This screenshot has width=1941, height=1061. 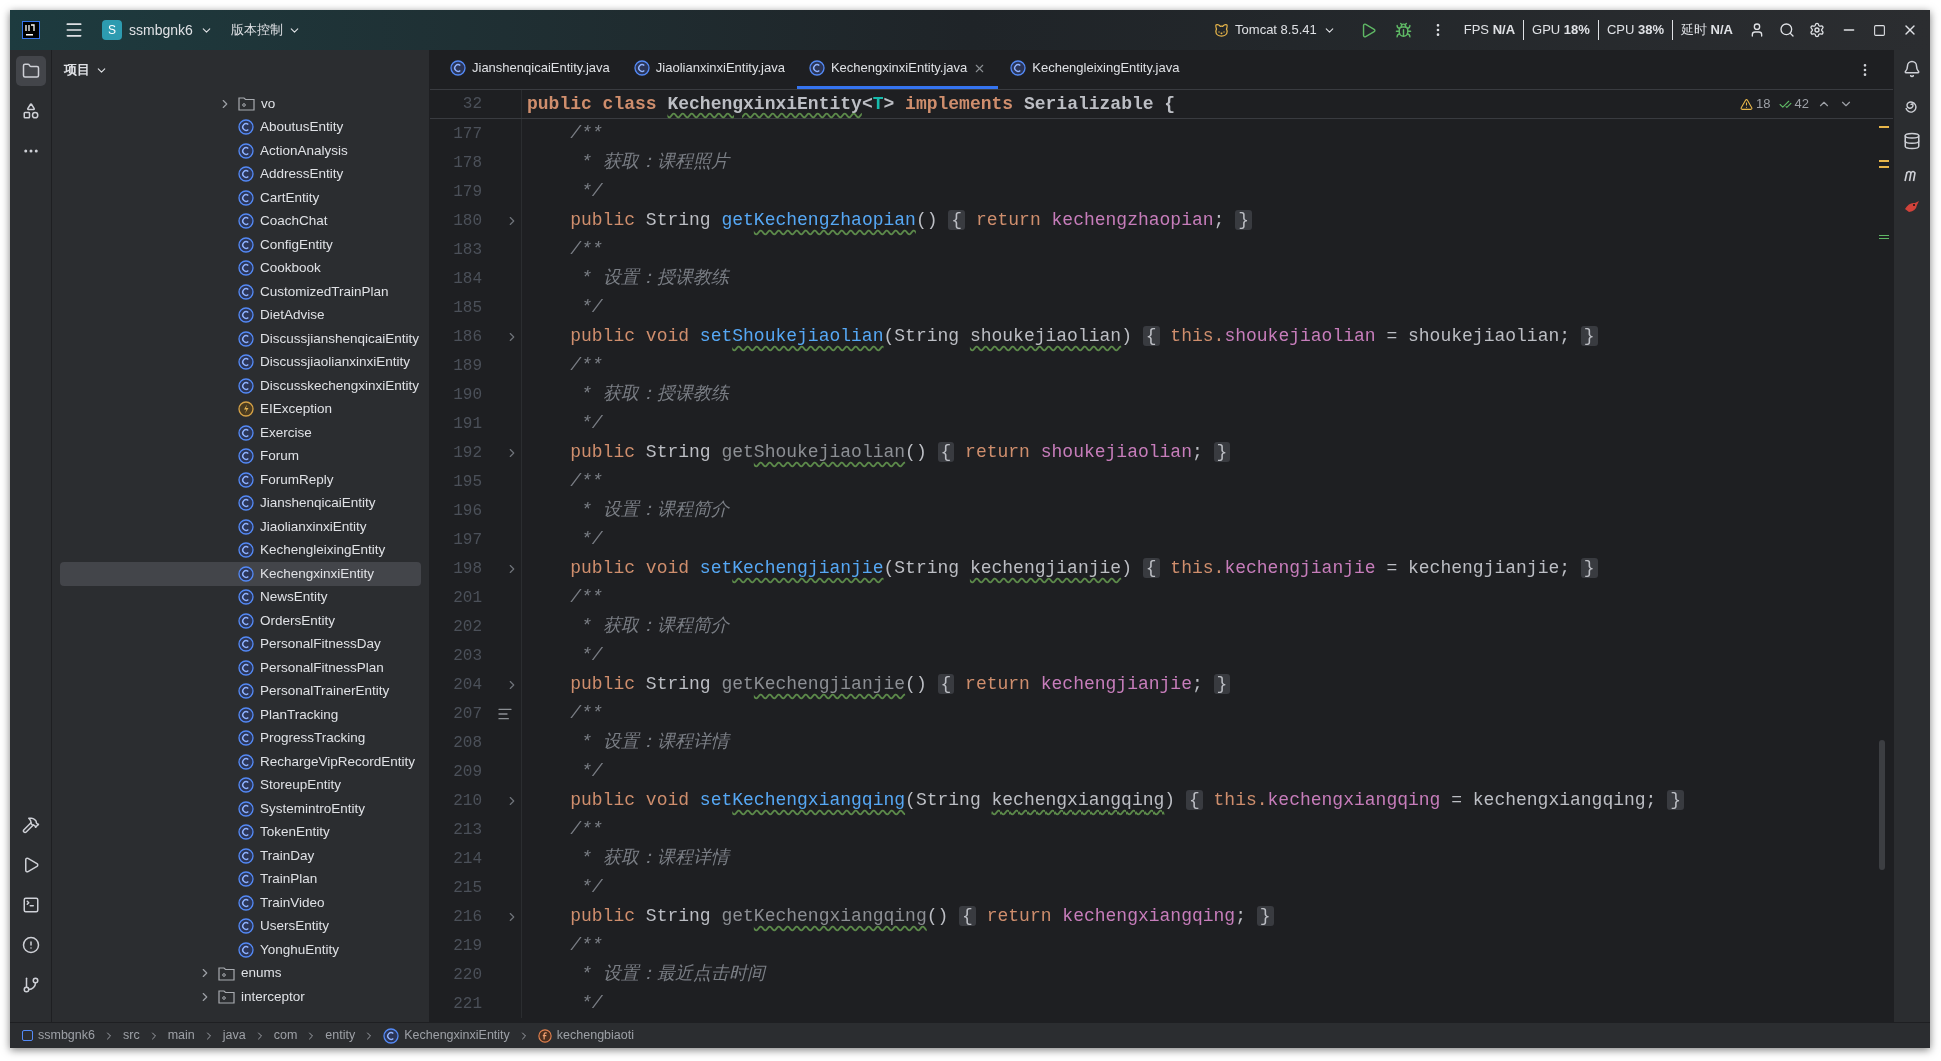 I want to click on tree-item: vo, so click(x=240, y=104).